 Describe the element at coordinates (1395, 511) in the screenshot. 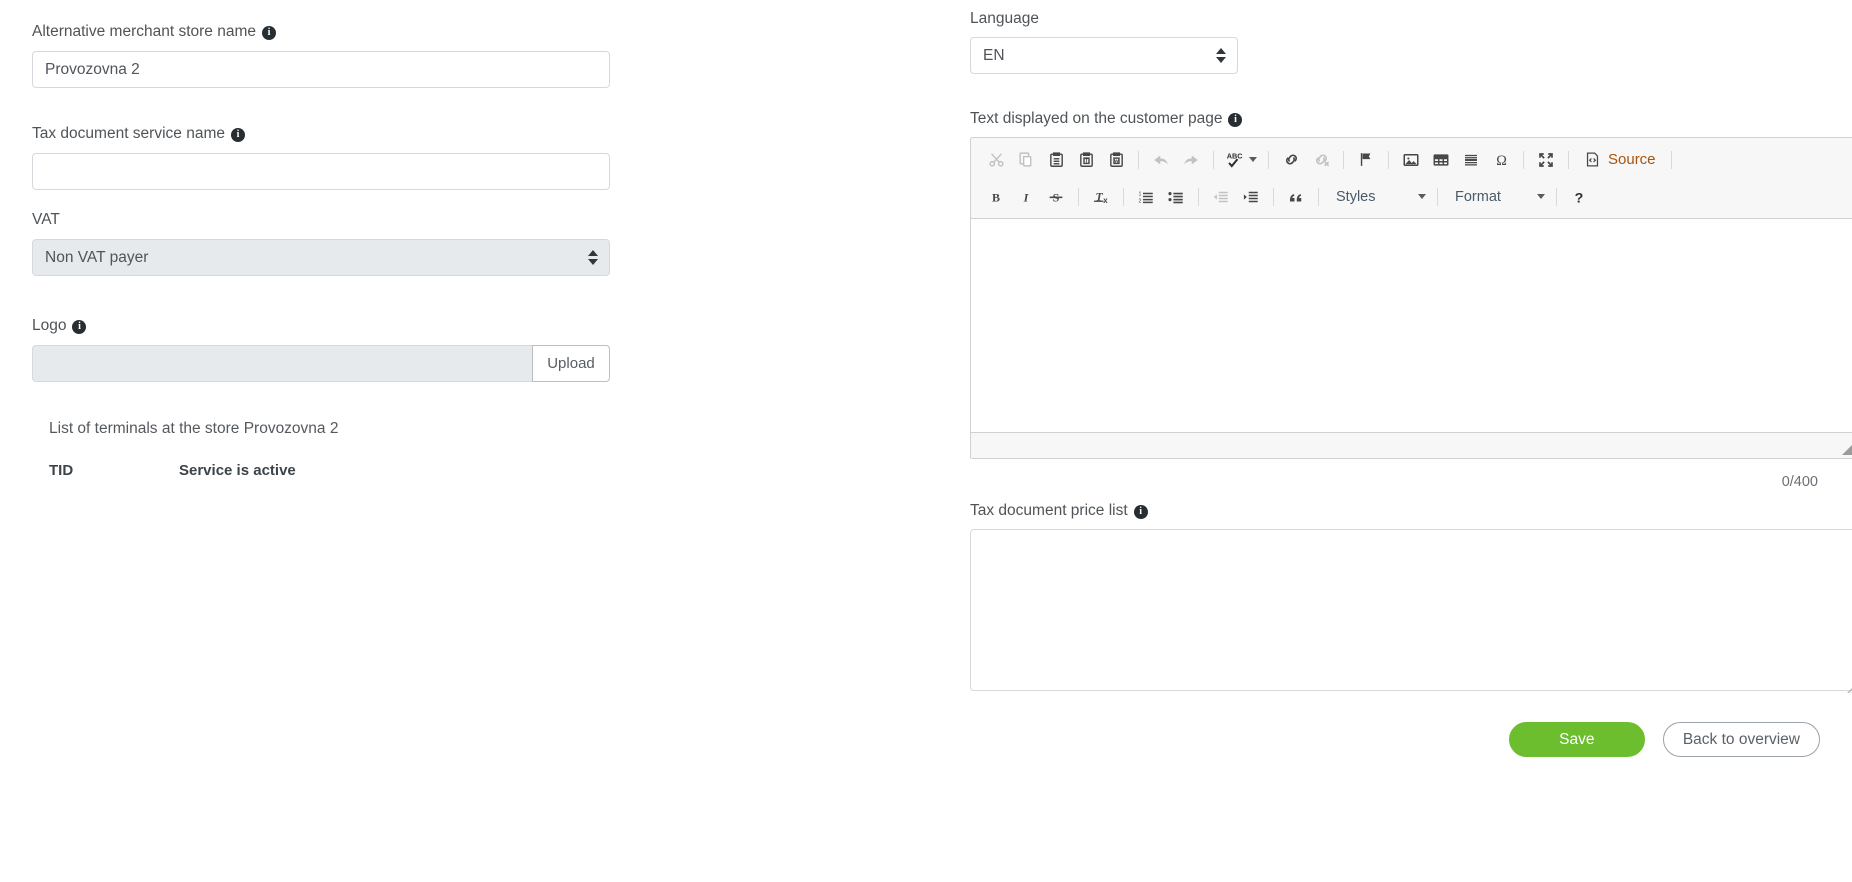

I see `label-tax-document-price-list: Tax document price list i` at that location.